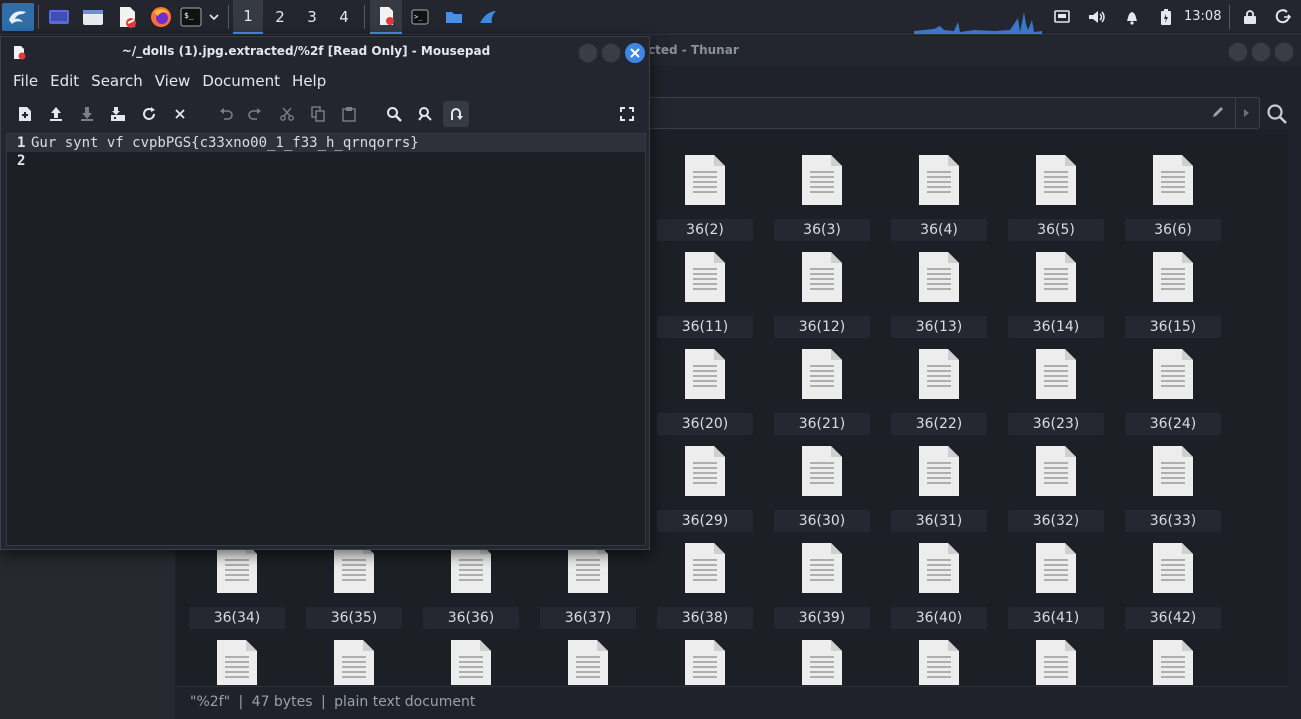  Describe the element at coordinates (588, 53) in the screenshot. I see `minimize-button` at that location.